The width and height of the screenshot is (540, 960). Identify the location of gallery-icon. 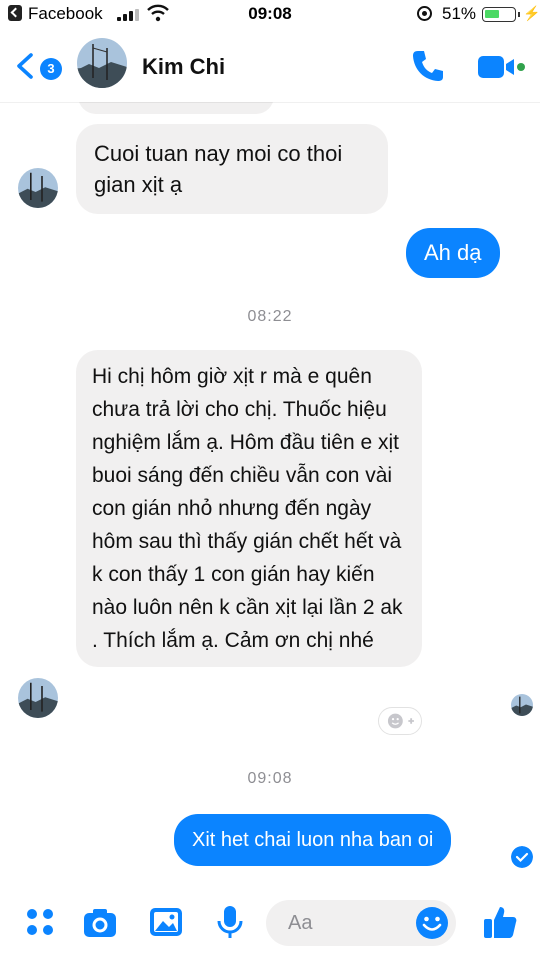
(166, 922).